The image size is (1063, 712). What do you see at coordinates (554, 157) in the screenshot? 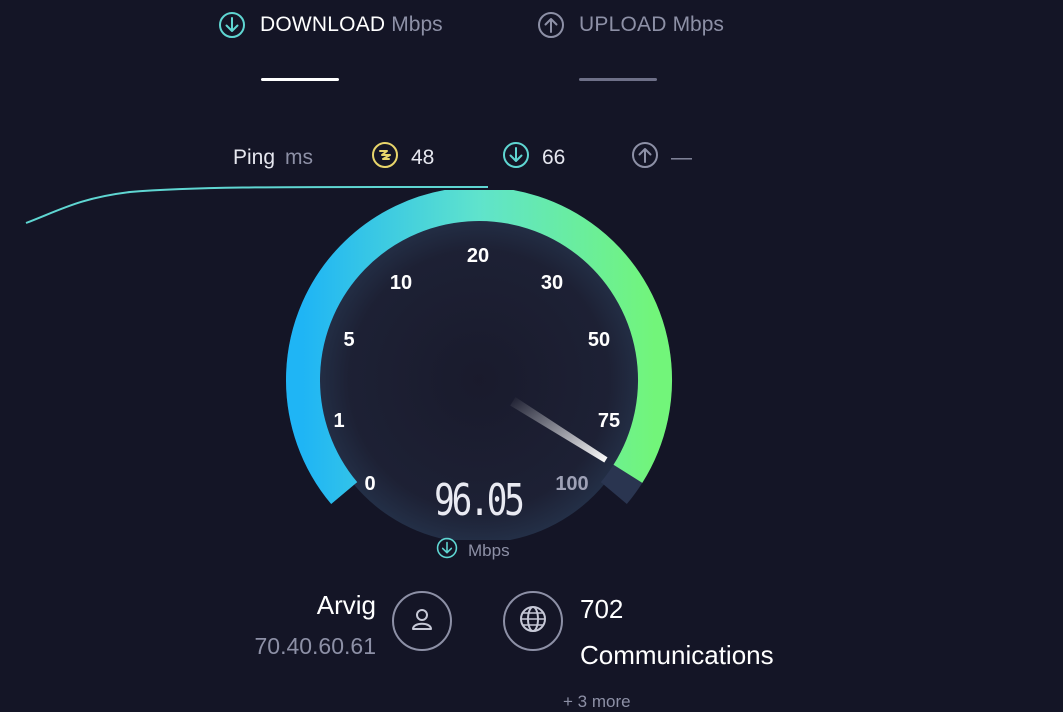
I see `ping-download-value: 66` at bounding box center [554, 157].